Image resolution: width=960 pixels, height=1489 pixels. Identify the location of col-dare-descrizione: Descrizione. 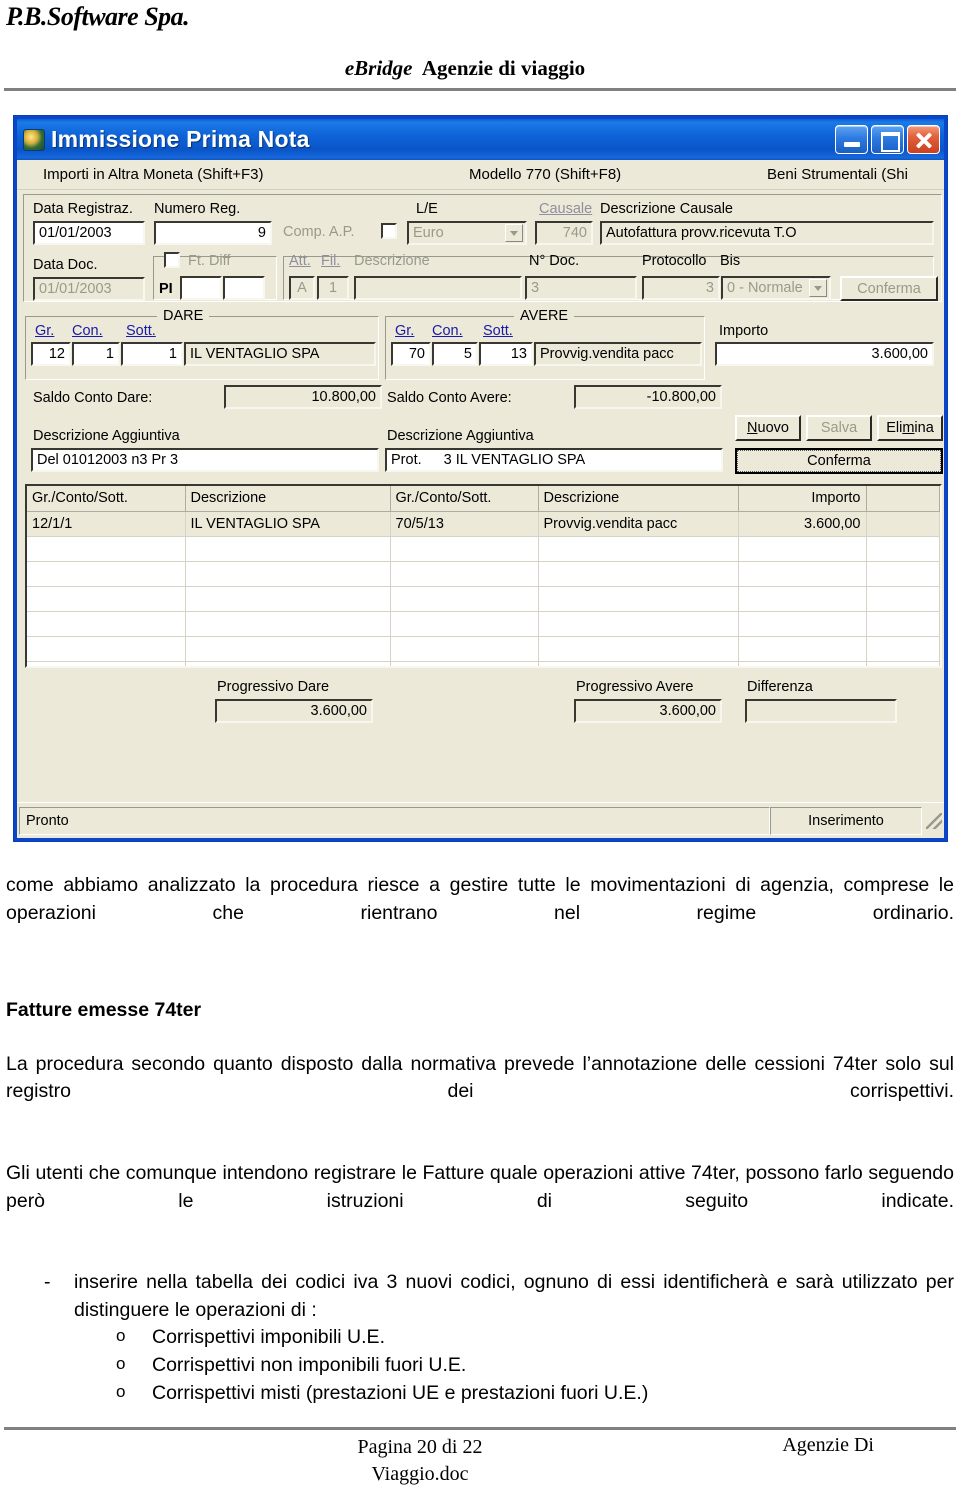
(288, 499).